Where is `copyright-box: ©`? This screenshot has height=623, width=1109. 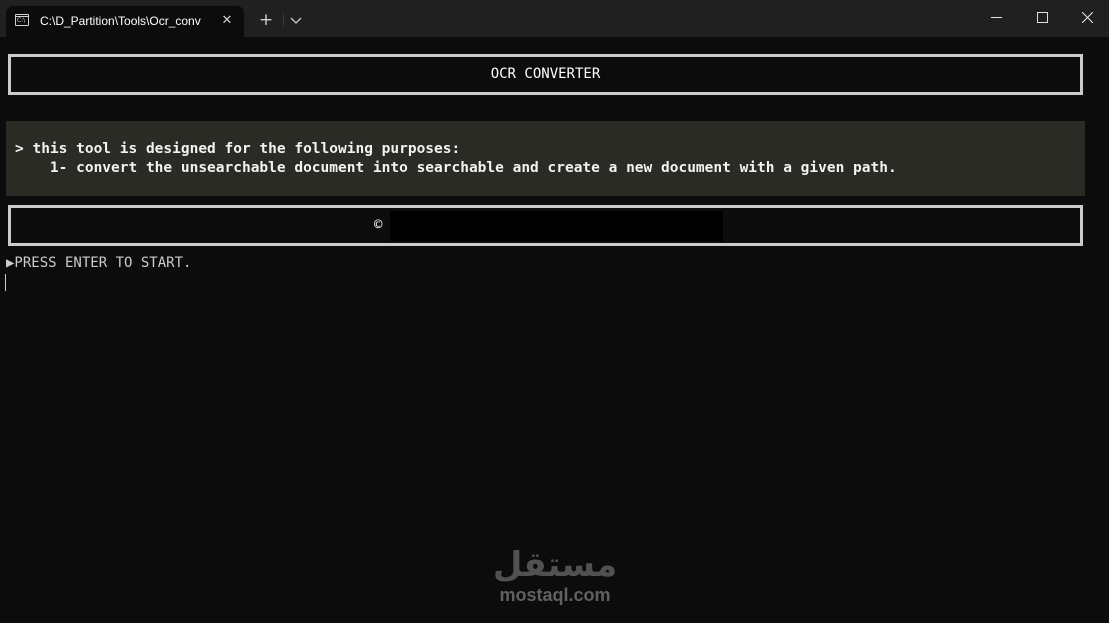
copyright-box: © is located at coordinates (545, 225).